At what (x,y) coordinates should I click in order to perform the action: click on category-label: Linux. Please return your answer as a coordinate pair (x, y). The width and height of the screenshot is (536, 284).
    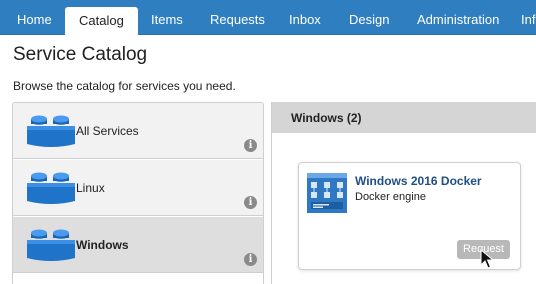
    Looking at the image, I should click on (90, 188).